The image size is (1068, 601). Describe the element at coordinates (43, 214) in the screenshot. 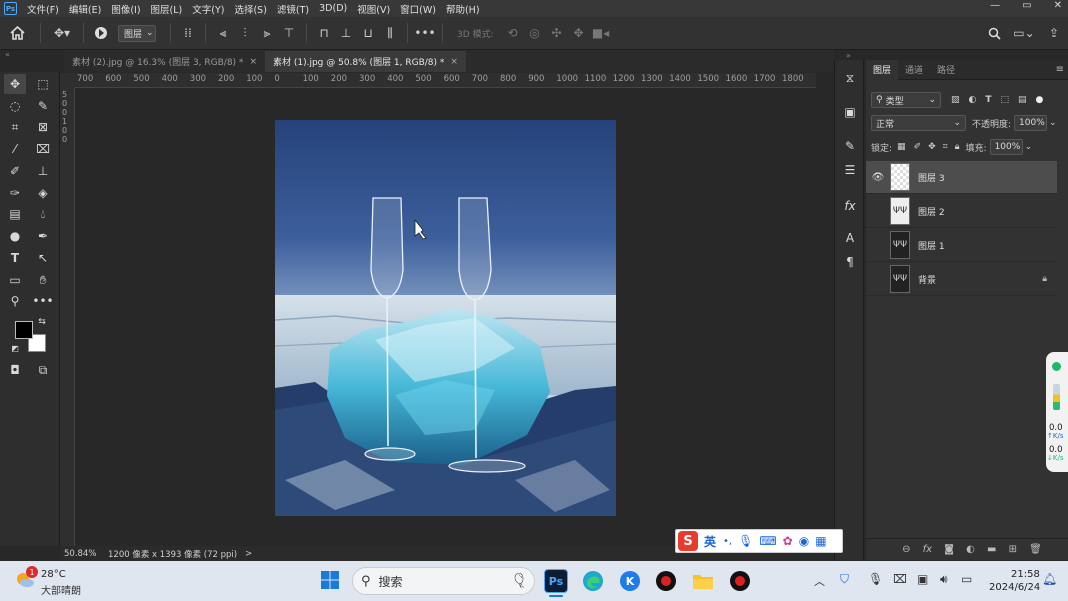

I see `blur-tool-icon: 💧︎` at that location.